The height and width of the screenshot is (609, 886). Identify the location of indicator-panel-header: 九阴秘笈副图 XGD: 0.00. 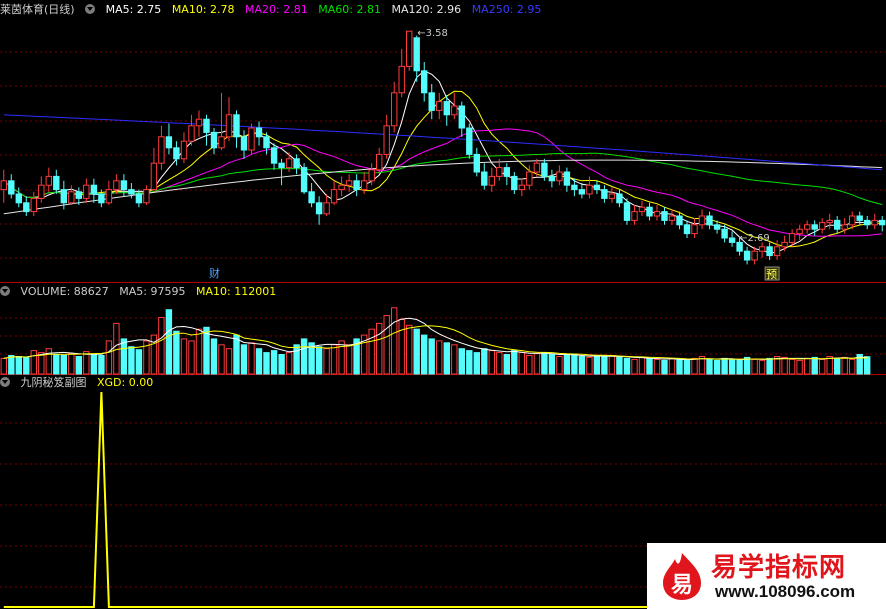
(80, 383).